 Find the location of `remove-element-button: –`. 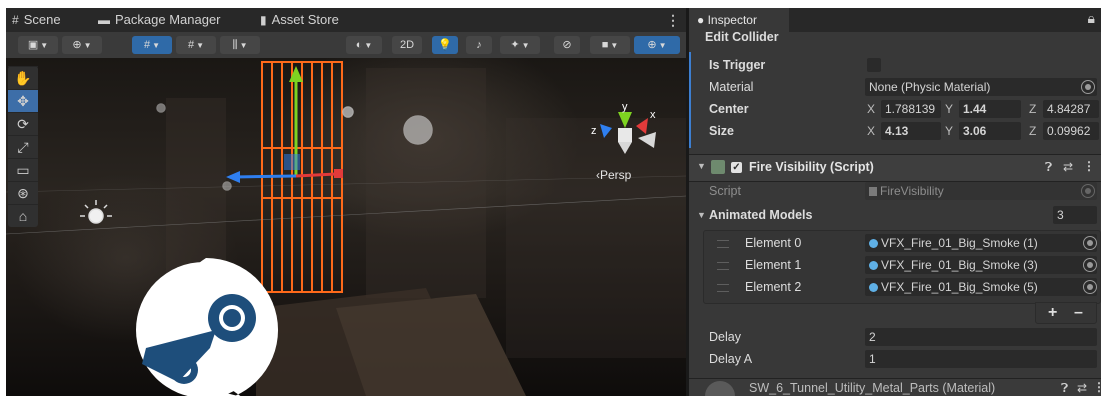

remove-element-button: – is located at coordinates (1078, 313).